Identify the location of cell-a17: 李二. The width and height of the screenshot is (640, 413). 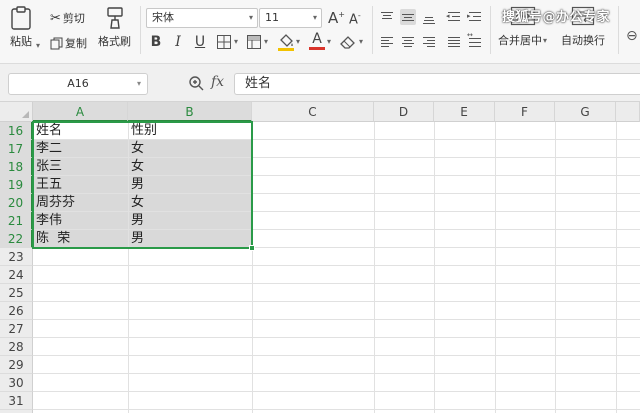
(80, 149).